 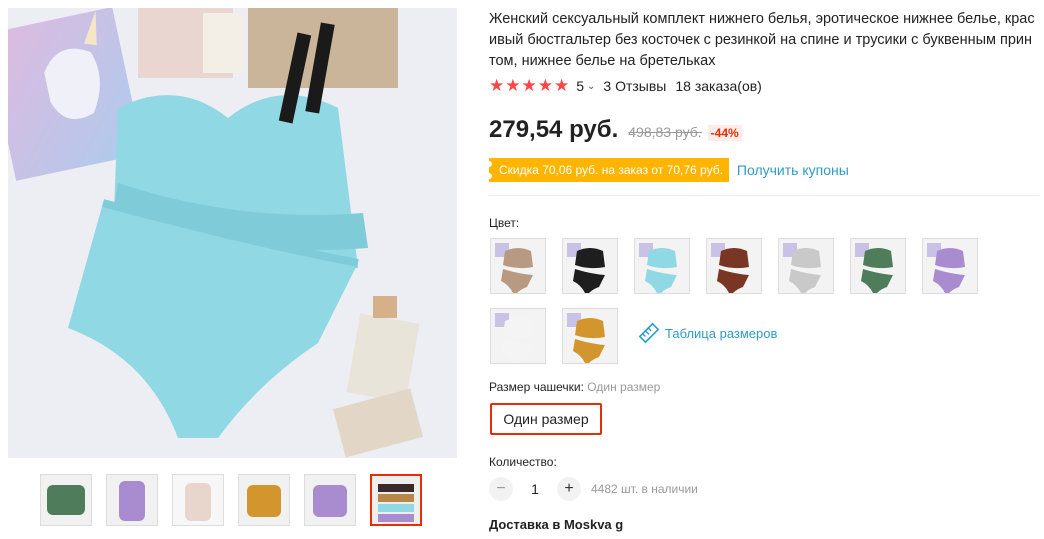 What do you see at coordinates (624, 387) in the screenshot?
I see `cup-size-value: Один размер` at bounding box center [624, 387].